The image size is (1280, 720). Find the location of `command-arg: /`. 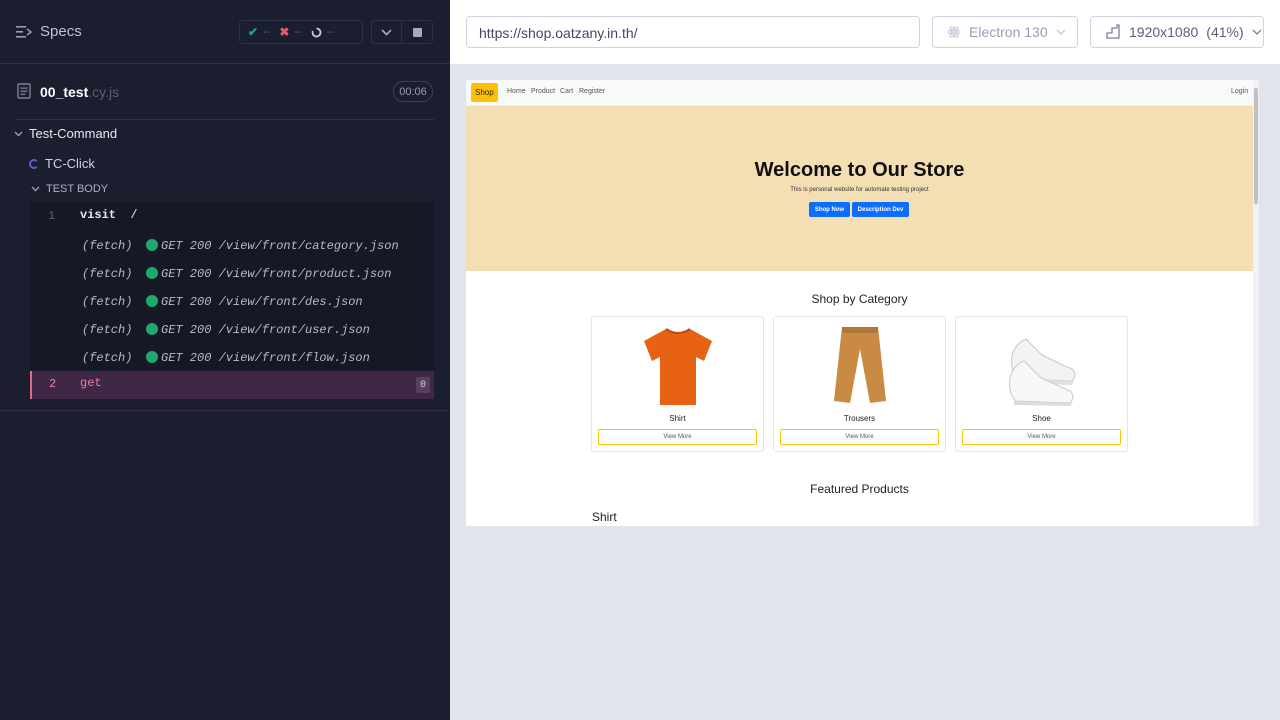

command-arg: / is located at coordinates (134, 215).